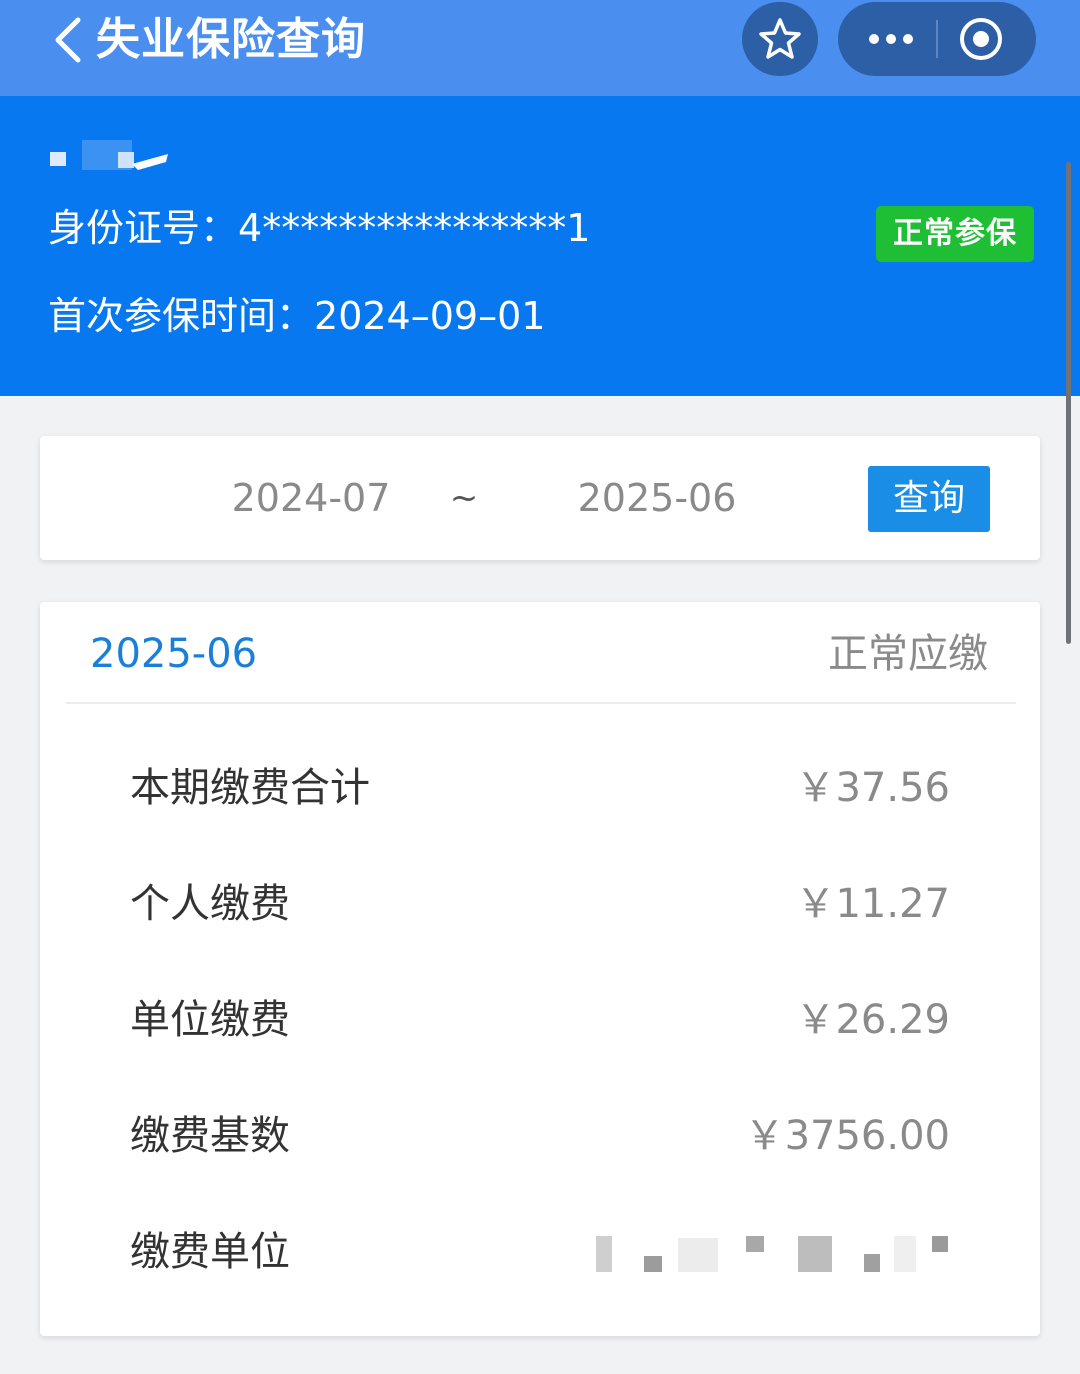 The height and width of the screenshot is (1374, 1080). What do you see at coordinates (210, 1136) in the screenshot?
I see `row-label: 缴费基数` at bounding box center [210, 1136].